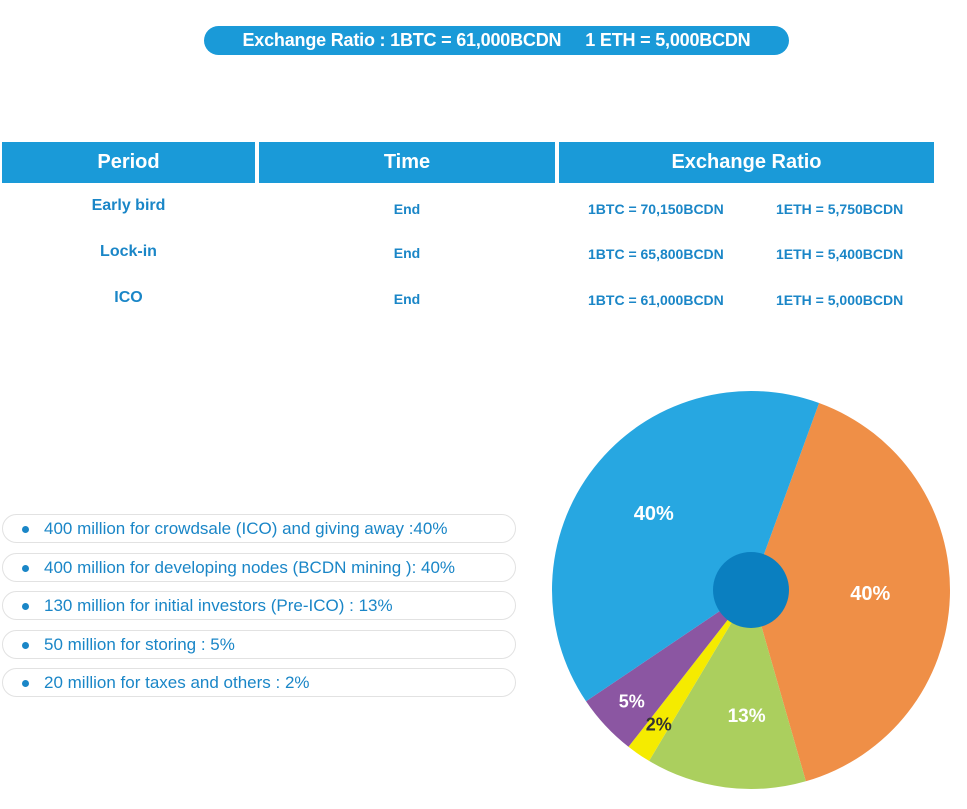 This screenshot has width=967, height=809. What do you see at coordinates (128, 205) in the screenshot?
I see `row-period: Early bird` at bounding box center [128, 205].